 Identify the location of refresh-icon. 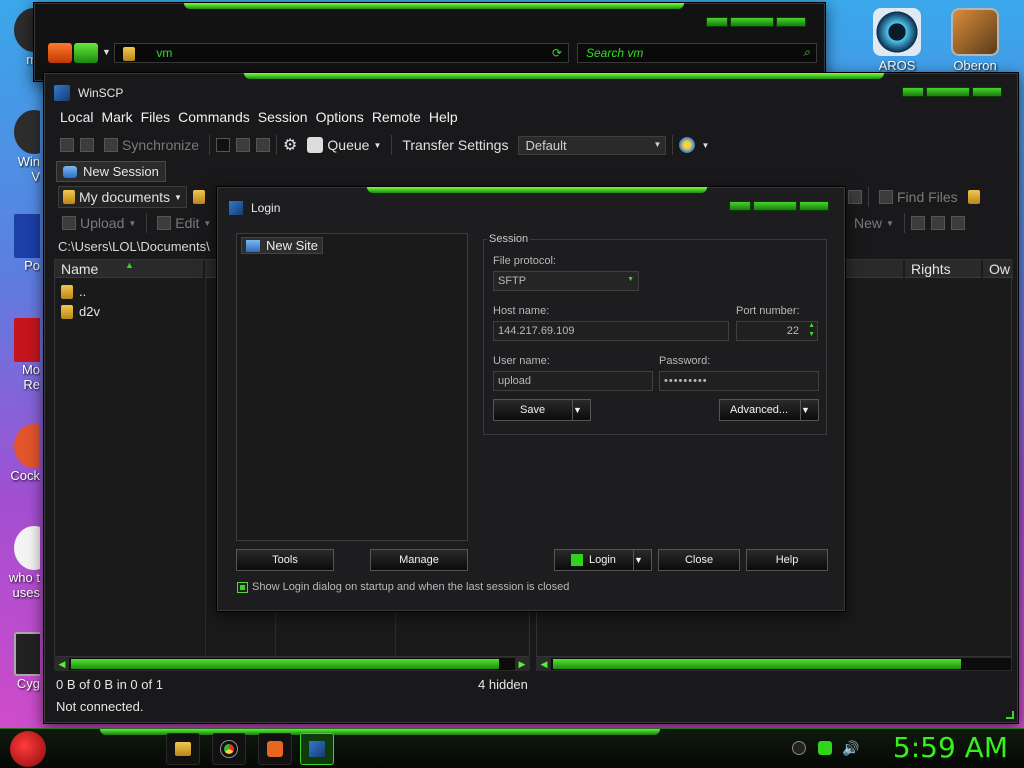
(855, 197).